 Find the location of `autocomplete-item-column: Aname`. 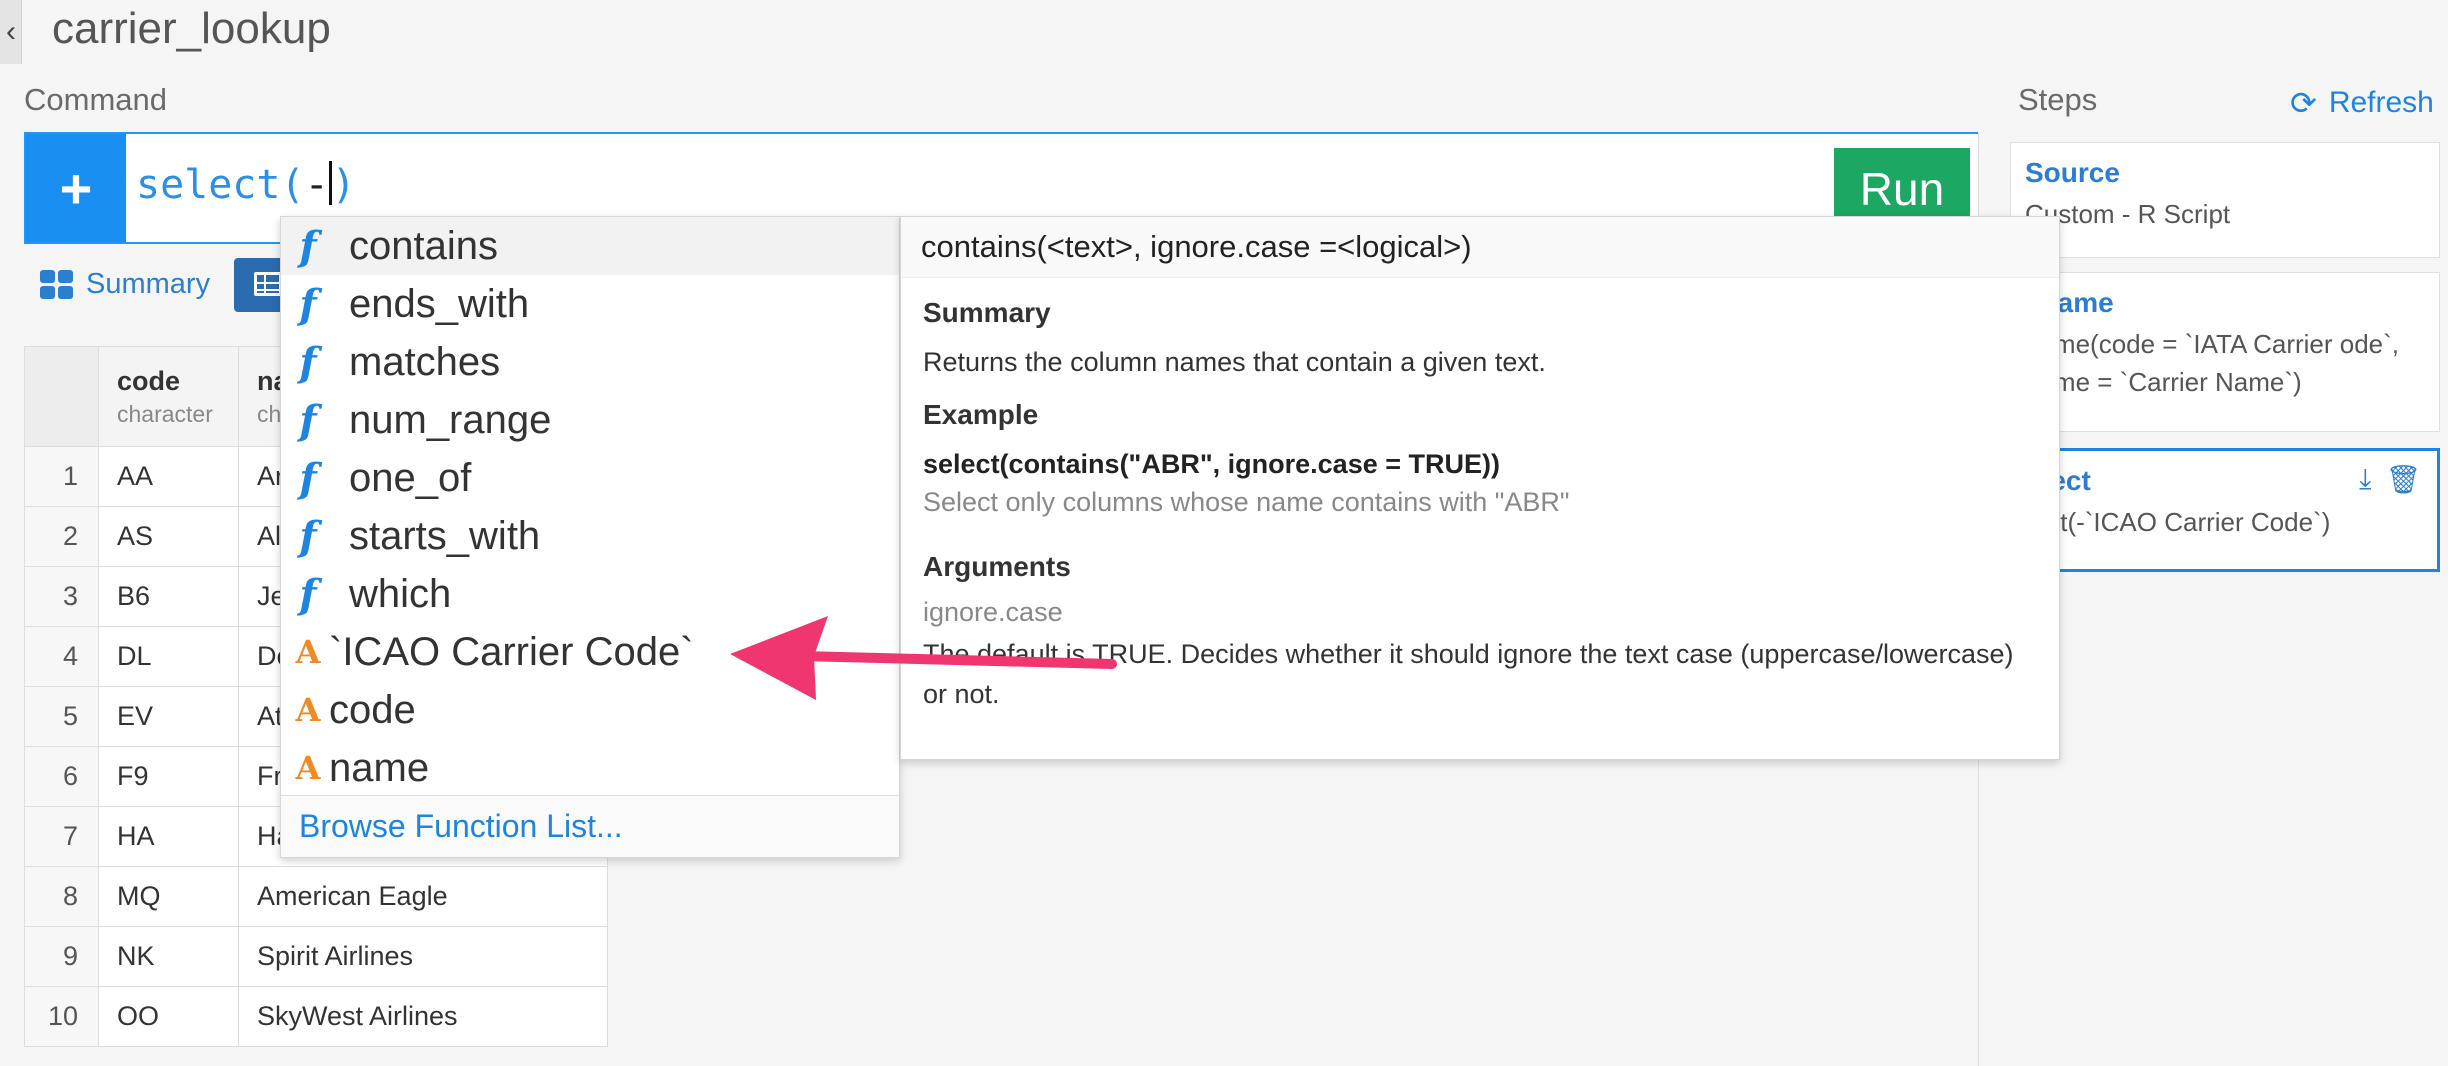

autocomplete-item-column: Aname is located at coordinates (590, 768).